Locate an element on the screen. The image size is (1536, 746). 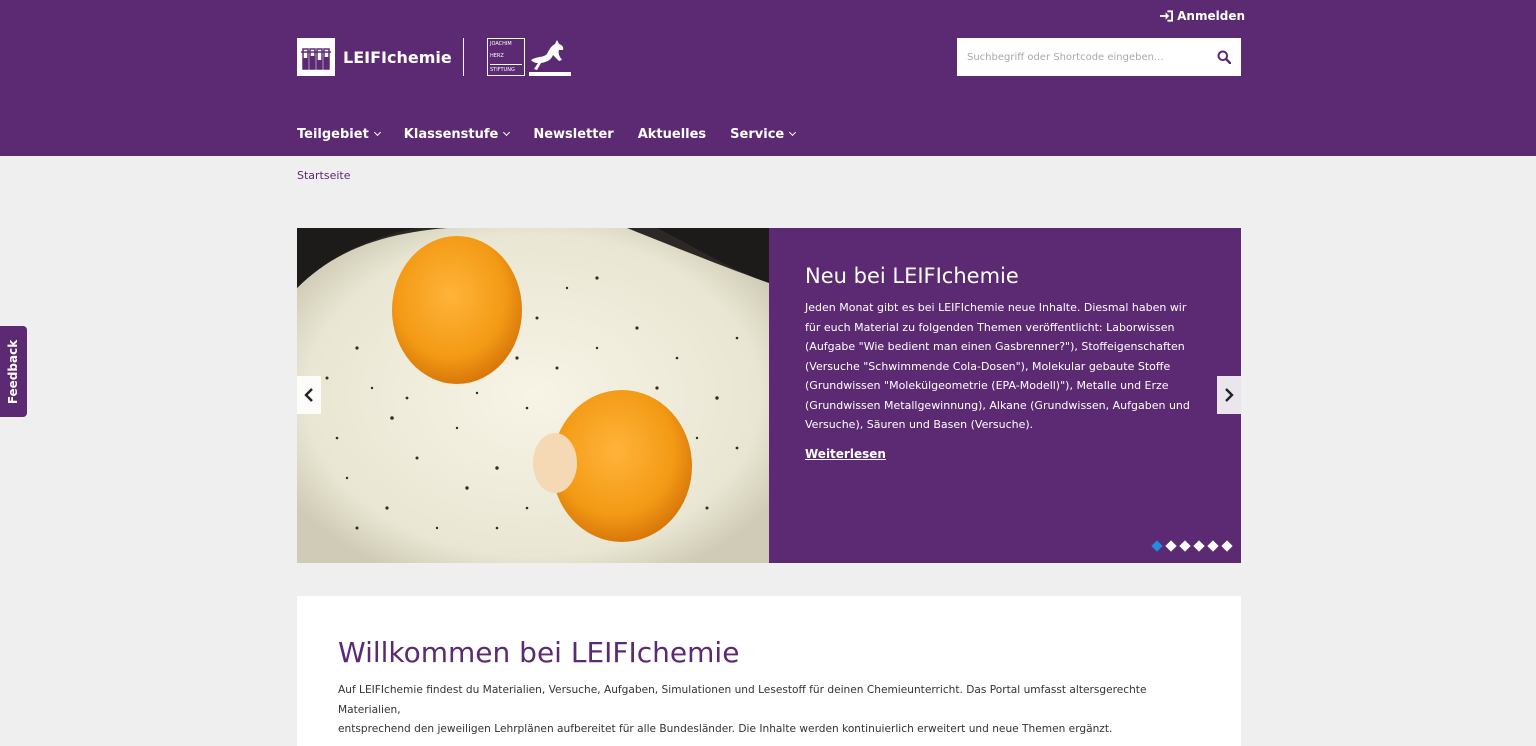
partner-line-2: HERZ is located at coordinates (497, 55).